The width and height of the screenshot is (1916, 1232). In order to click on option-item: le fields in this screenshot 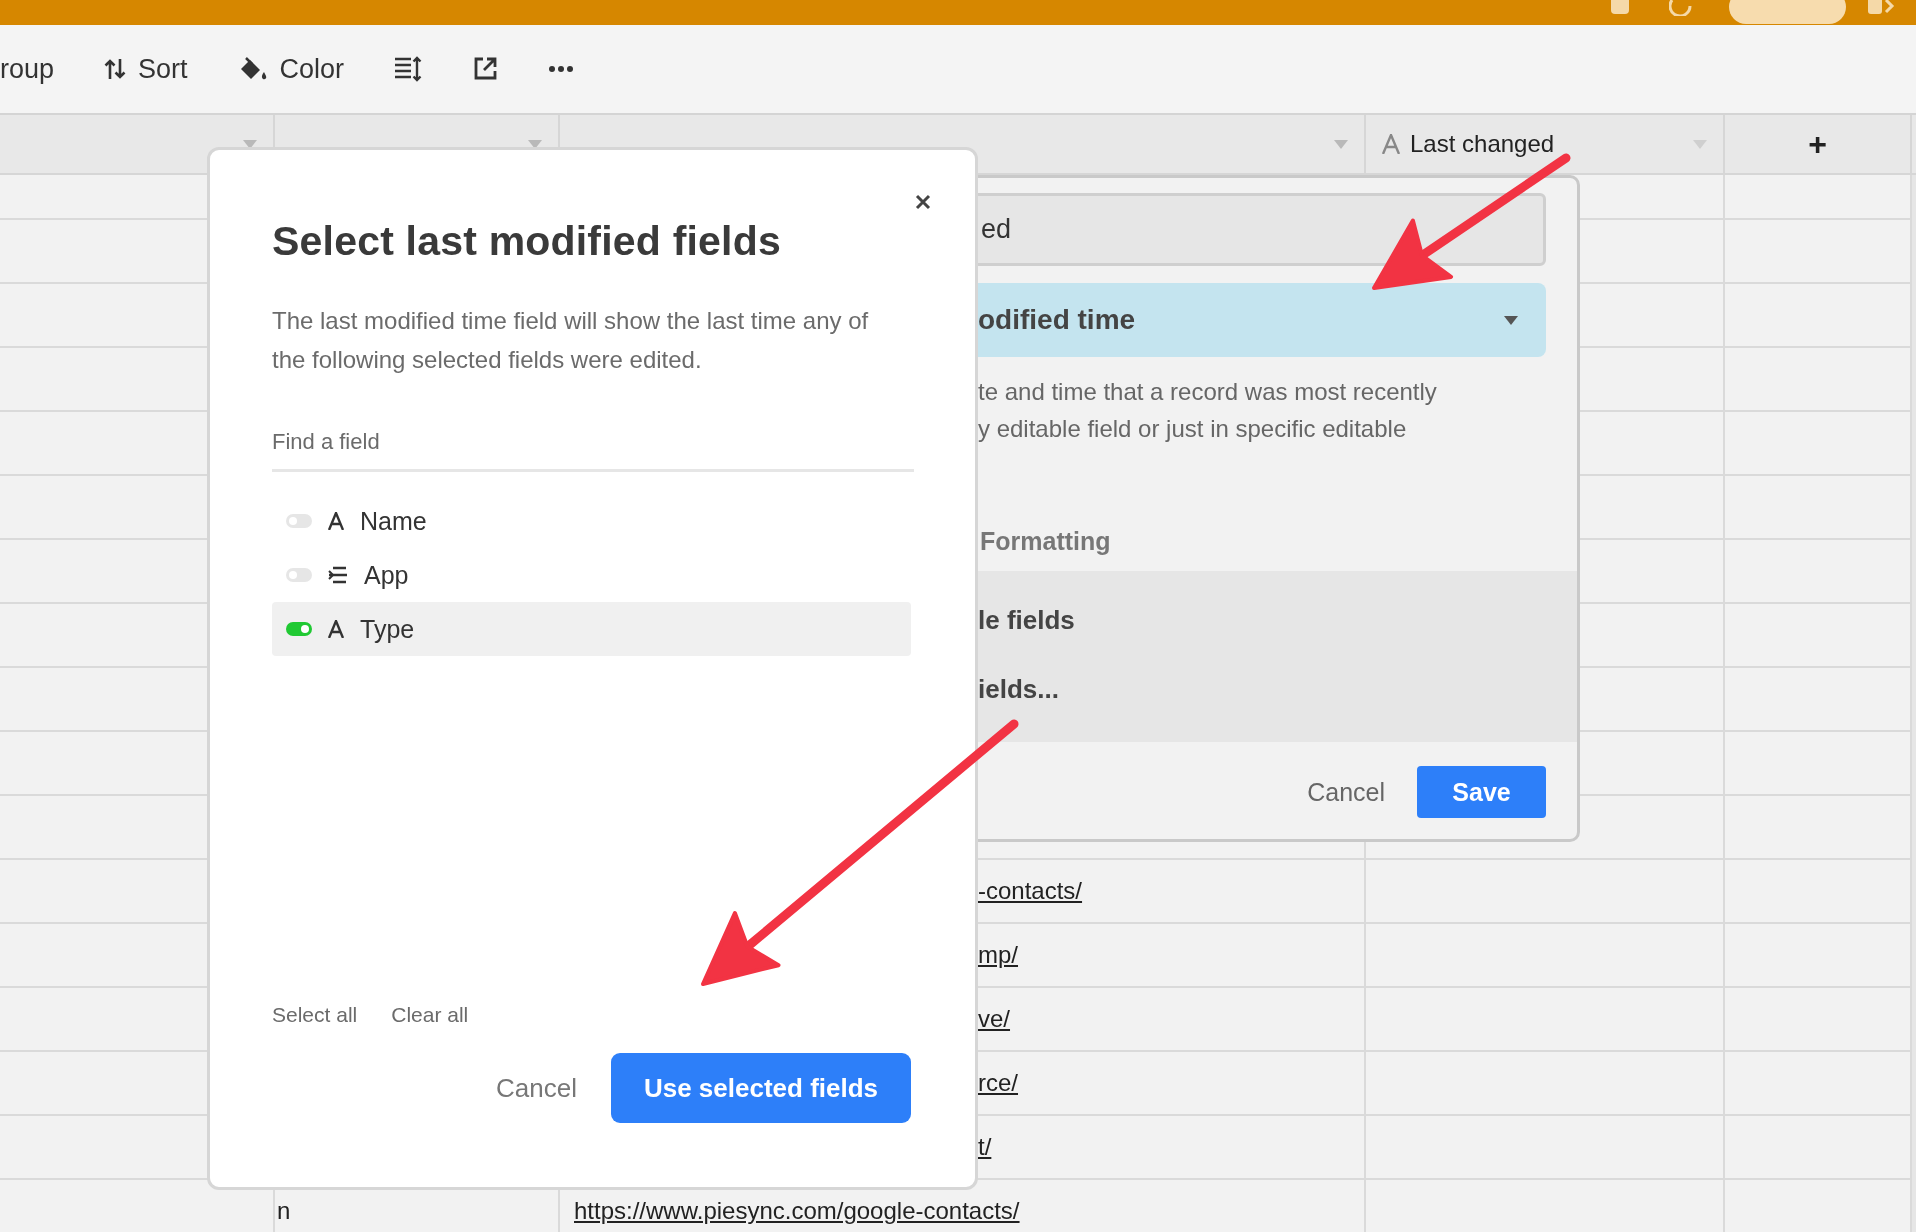, I will do `click(1277, 620)`.